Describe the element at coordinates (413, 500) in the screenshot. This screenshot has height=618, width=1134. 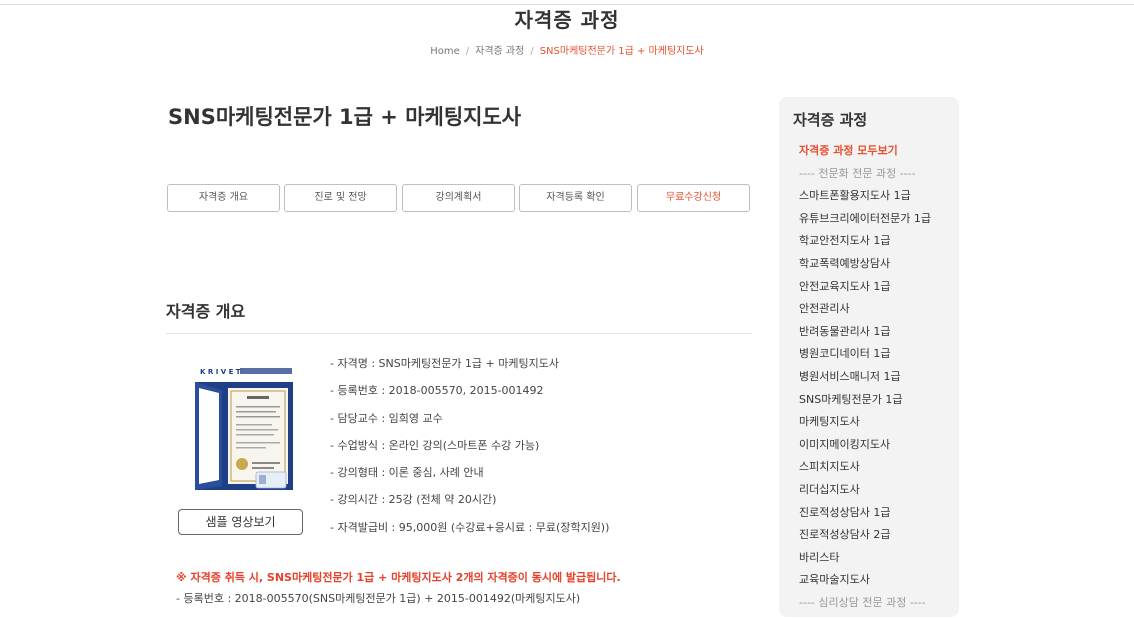
I see `info-lecture-time: - 강의시간 : 25강 (전체 약 20시간)` at that location.